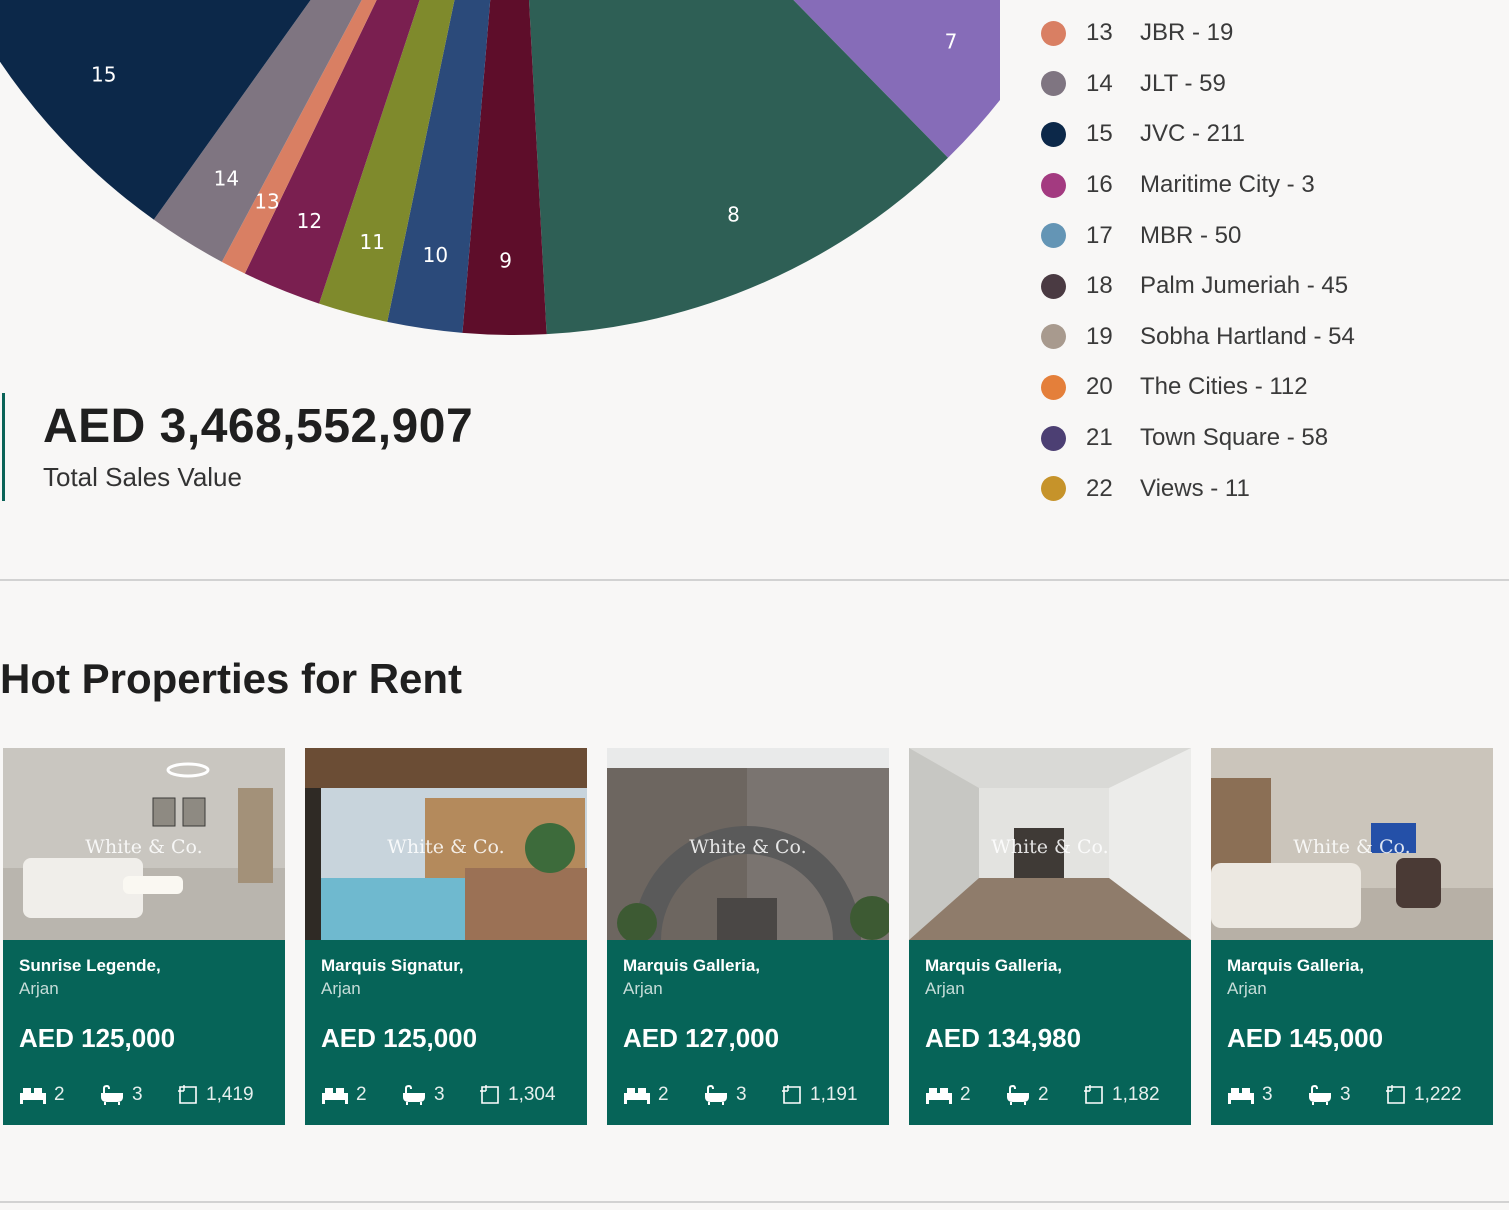 This screenshot has height=1210, width=1509. What do you see at coordinates (1247, 336) in the screenshot?
I see `legend-label: Sobha Hartland - 54` at bounding box center [1247, 336].